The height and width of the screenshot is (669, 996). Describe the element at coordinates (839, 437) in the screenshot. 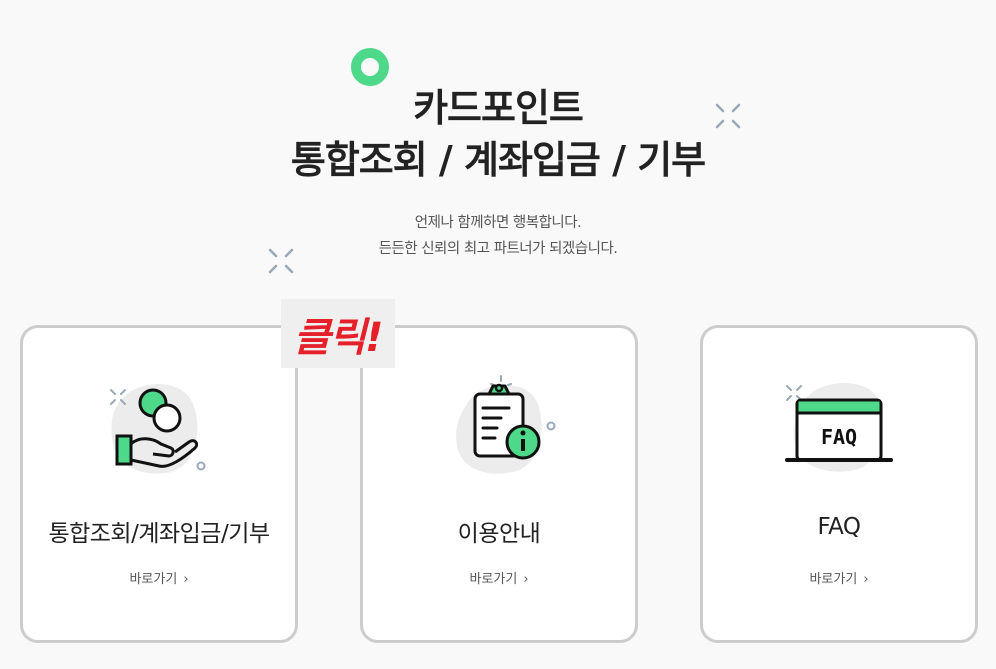

I see `faq-icon-text: FAQ` at that location.